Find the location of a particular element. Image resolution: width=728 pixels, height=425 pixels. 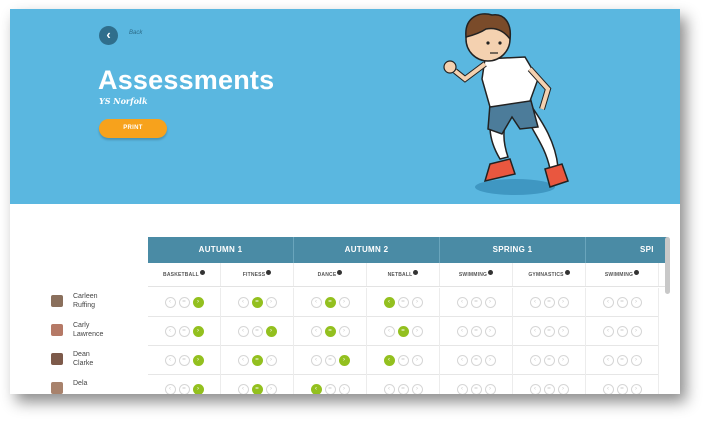

print-button: PRINT is located at coordinates (133, 128).